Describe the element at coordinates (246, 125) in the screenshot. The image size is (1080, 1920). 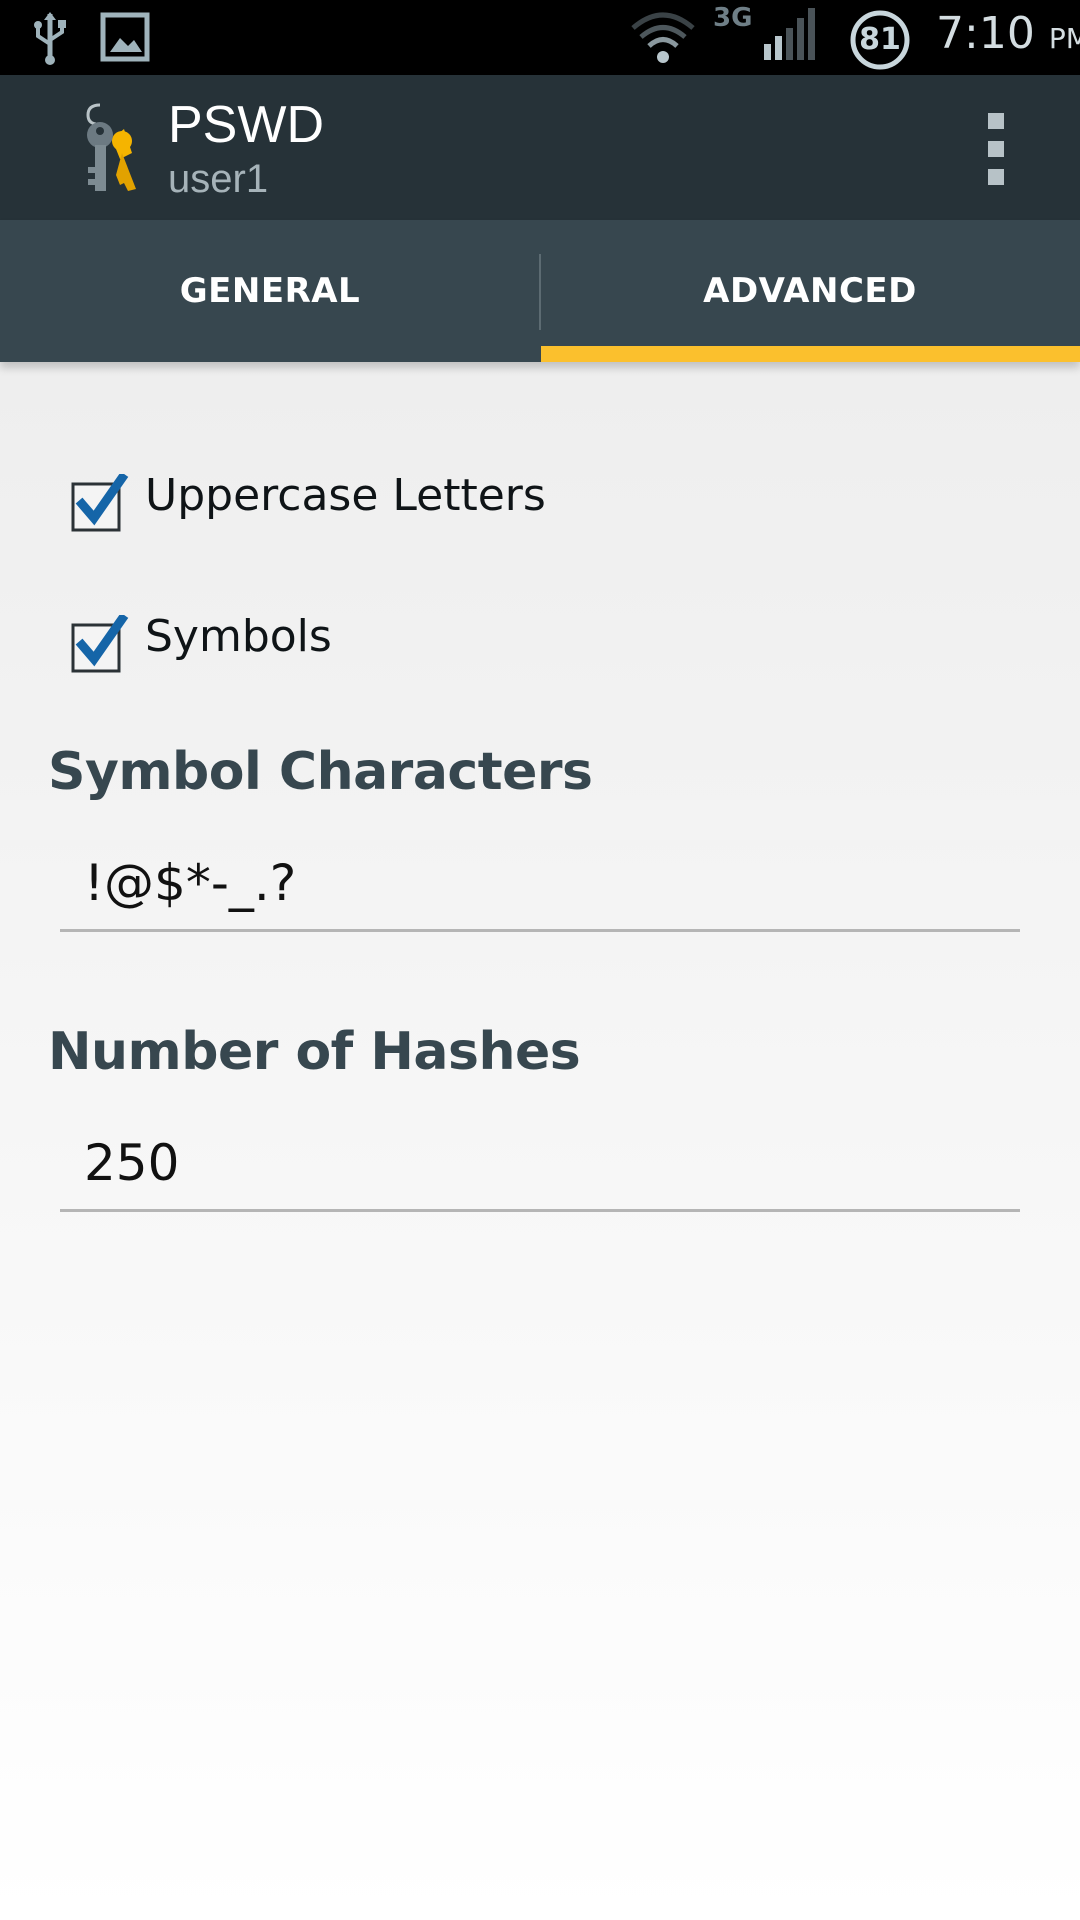
I see `app-title: PSWD` at that location.